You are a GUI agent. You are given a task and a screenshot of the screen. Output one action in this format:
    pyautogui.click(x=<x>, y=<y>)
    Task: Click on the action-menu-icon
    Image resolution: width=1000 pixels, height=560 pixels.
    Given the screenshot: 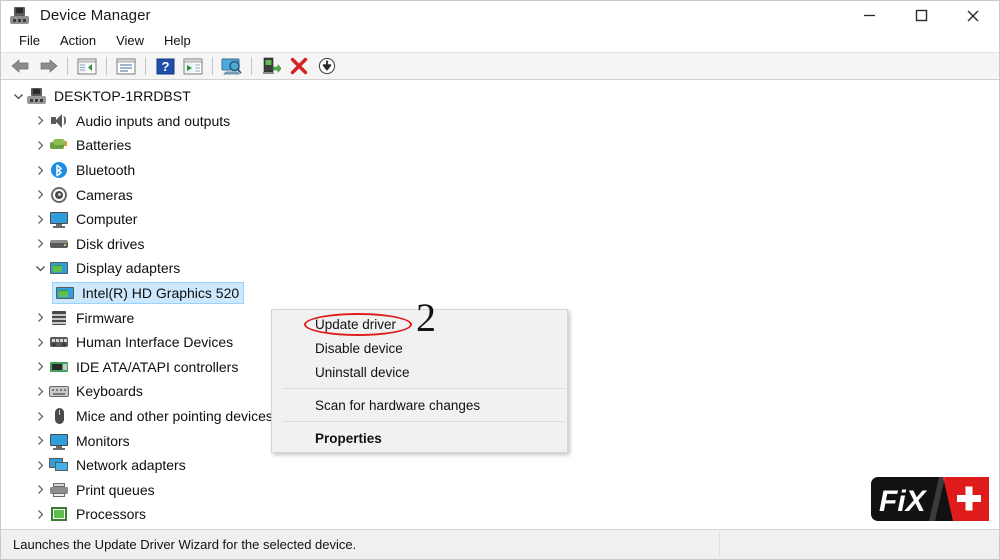 What is the action you would take?
    pyautogui.click(x=193, y=66)
    